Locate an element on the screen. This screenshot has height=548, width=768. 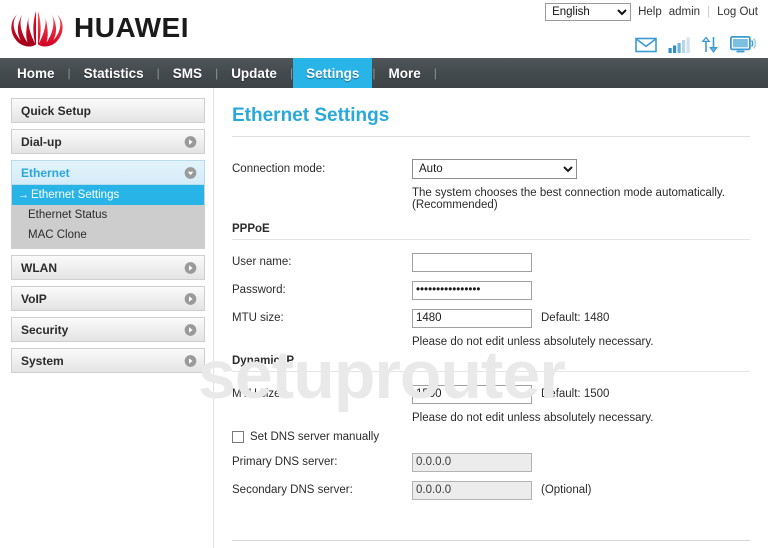
page-title: Ethernet Settings is located at coordinates (311, 115).